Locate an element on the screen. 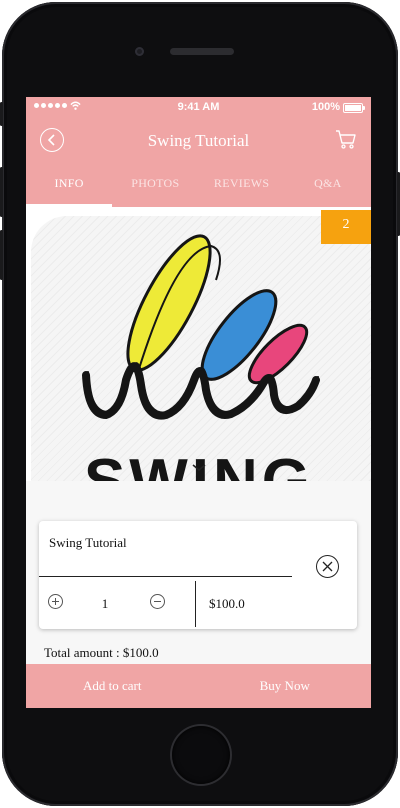 The width and height of the screenshot is (400, 808). front-camera is located at coordinates (139, 51).